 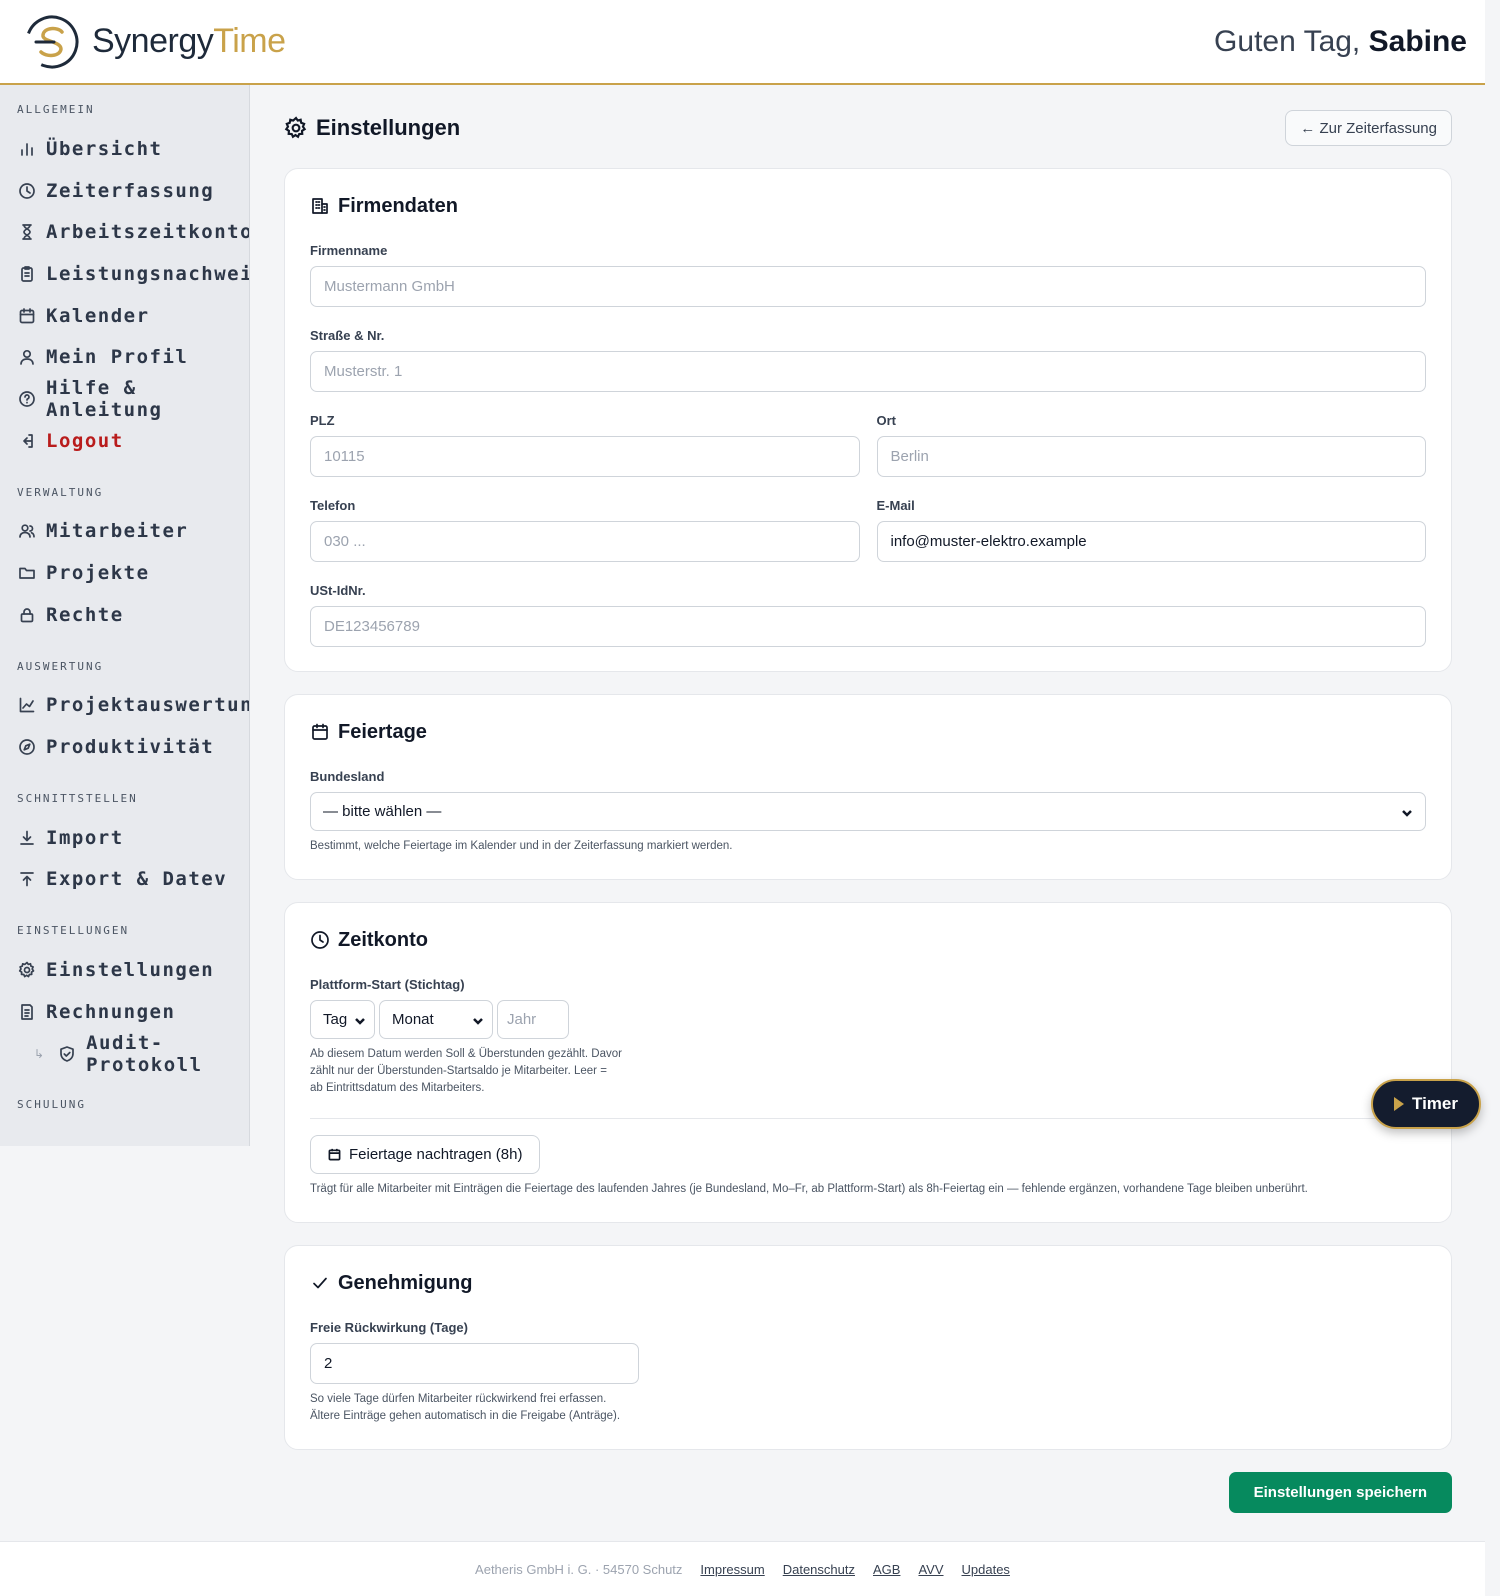 What do you see at coordinates (868, 1019) in the screenshot?
I see `date-picker-row: Tag Monat` at bounding box center [868, 1019].